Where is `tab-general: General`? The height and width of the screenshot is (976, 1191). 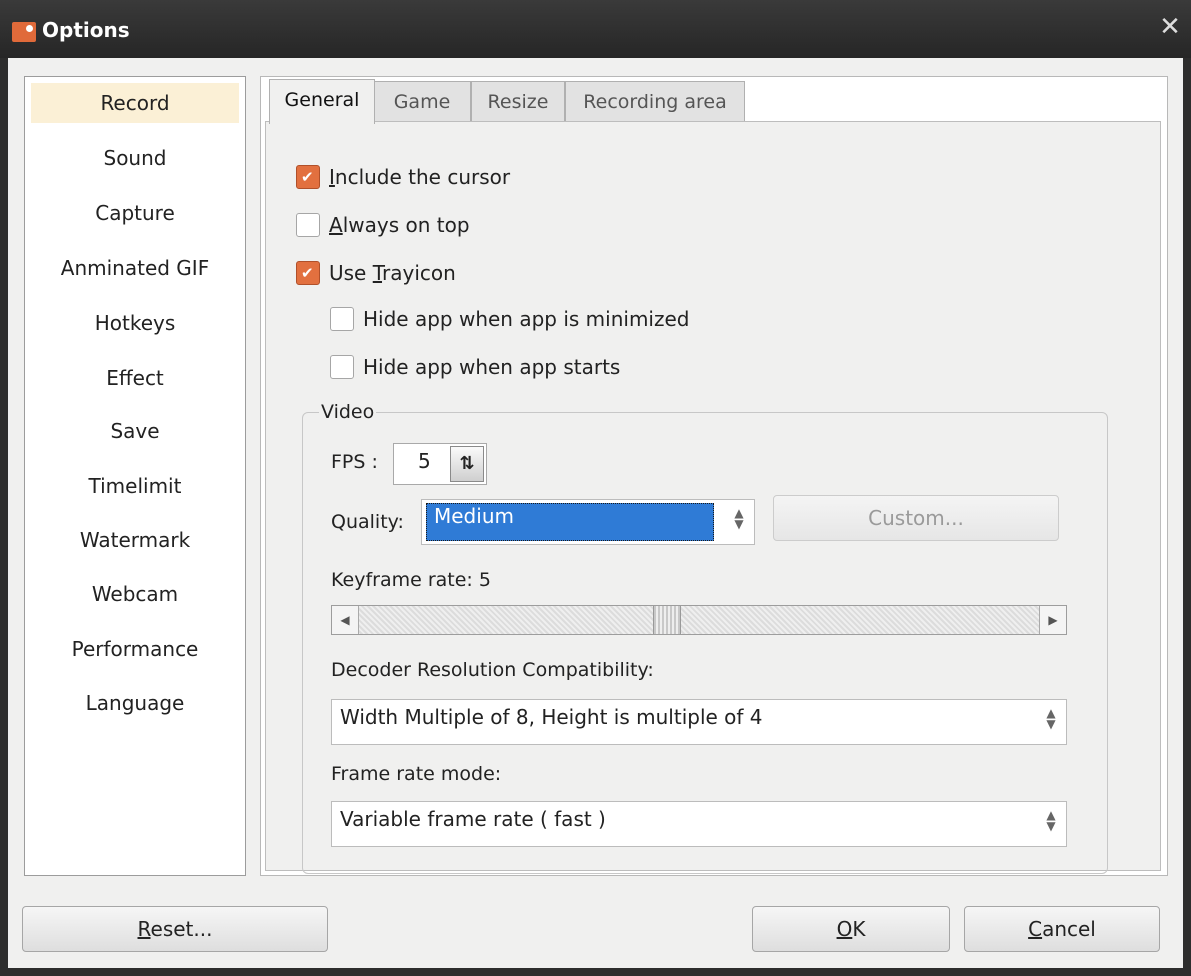
tab-general: General is located at coordinates (322, 101).